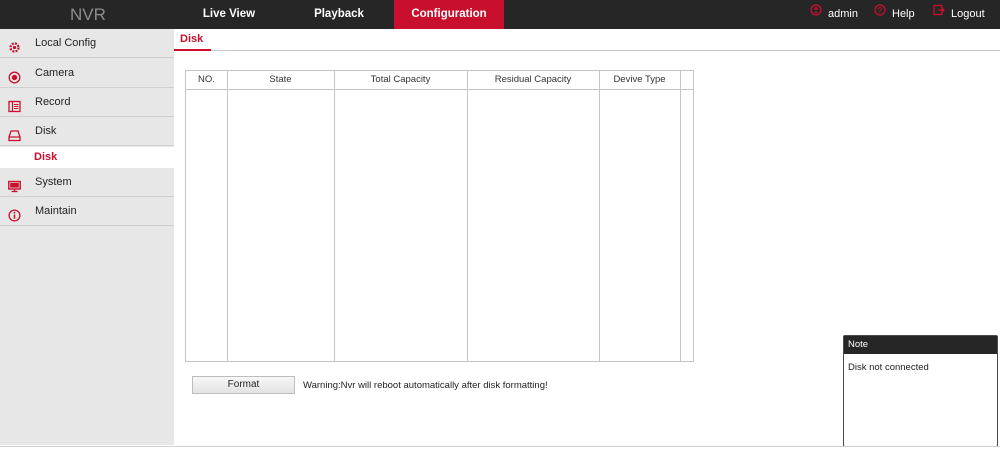  I want to click on sidebar-item-label: Camera, so click(55, 73).